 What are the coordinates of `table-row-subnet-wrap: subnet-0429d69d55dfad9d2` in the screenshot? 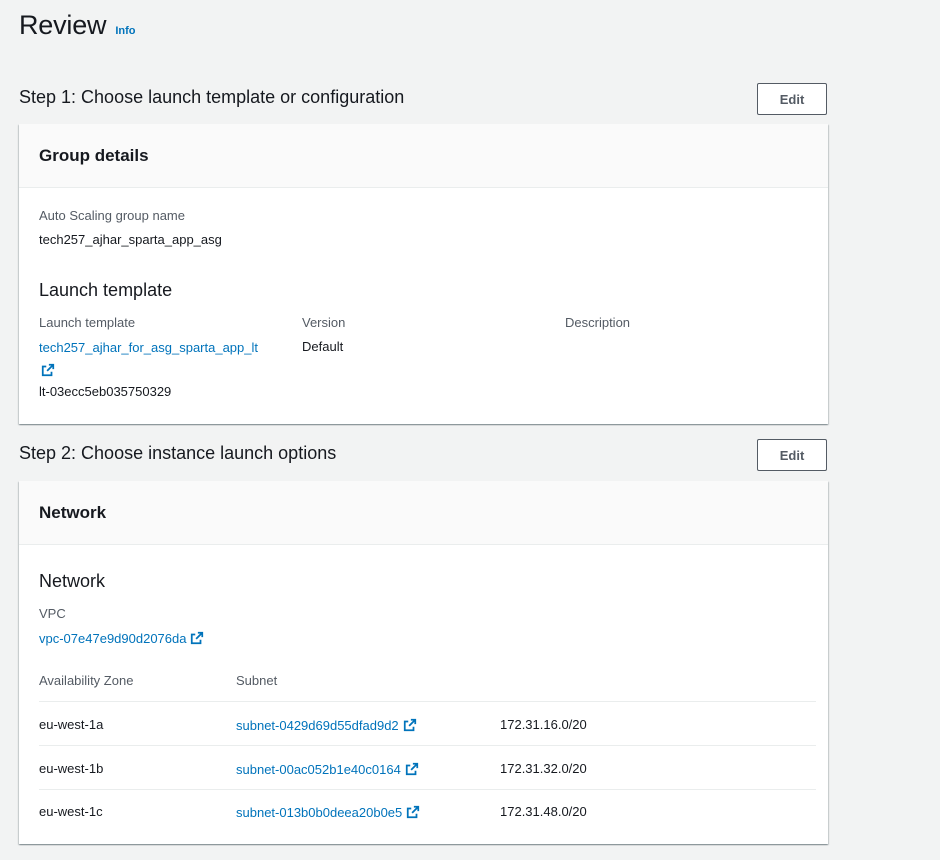 It's located at (326, 726).